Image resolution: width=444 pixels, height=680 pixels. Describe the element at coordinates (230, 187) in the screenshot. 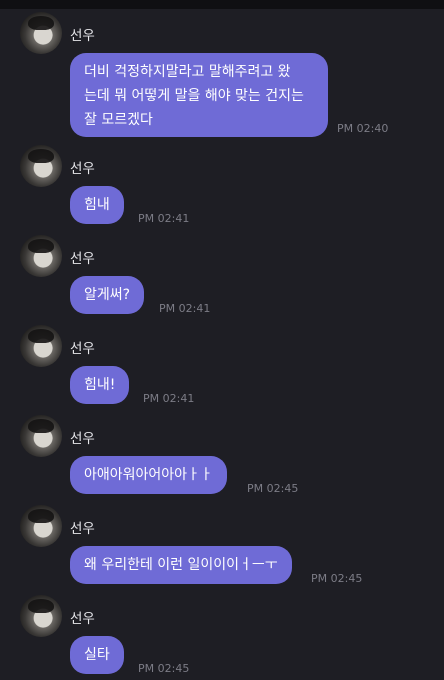

I see `message-group: 선우 힘내 PM 02:41` at that location.